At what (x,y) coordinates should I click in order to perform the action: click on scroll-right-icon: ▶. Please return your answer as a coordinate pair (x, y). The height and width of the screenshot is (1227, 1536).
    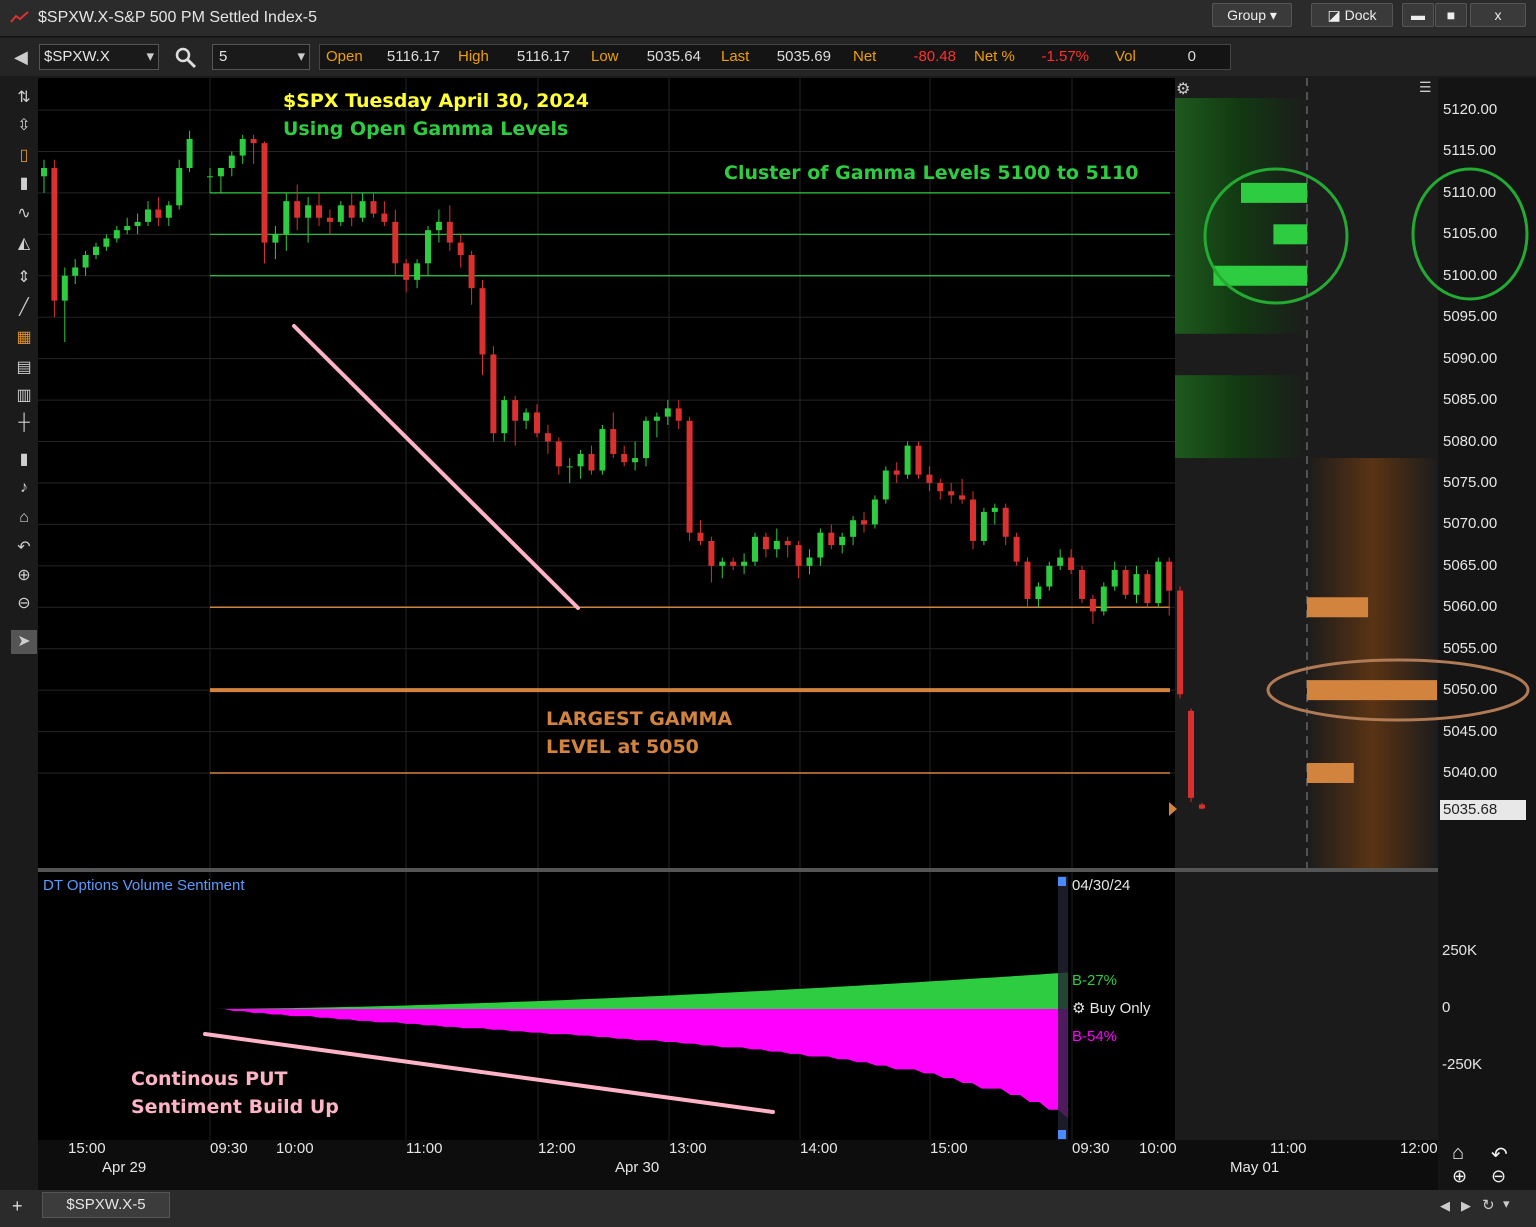
    Looking at the image, I should click on (1466, 1206).